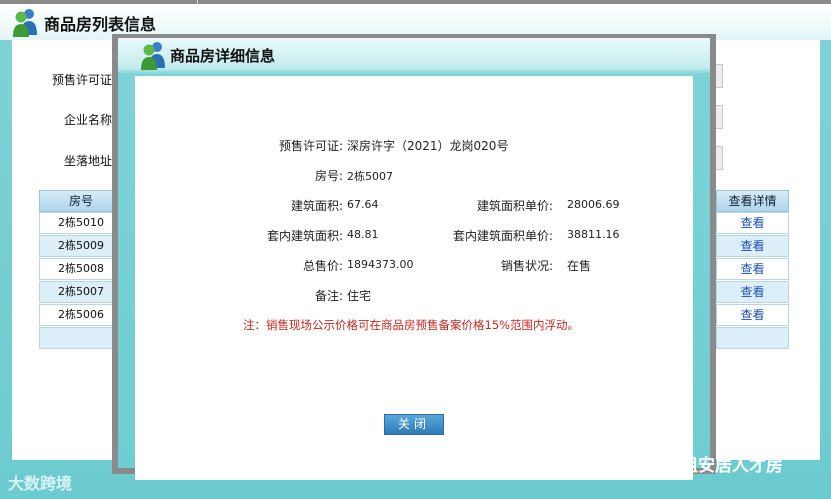 This screenshot has width=831, height=499. What do you see at coordinates (304, 236) in the screenshot?
I see `inner-area-label: 套内建筑面积:` at bounding box center [304, 236].